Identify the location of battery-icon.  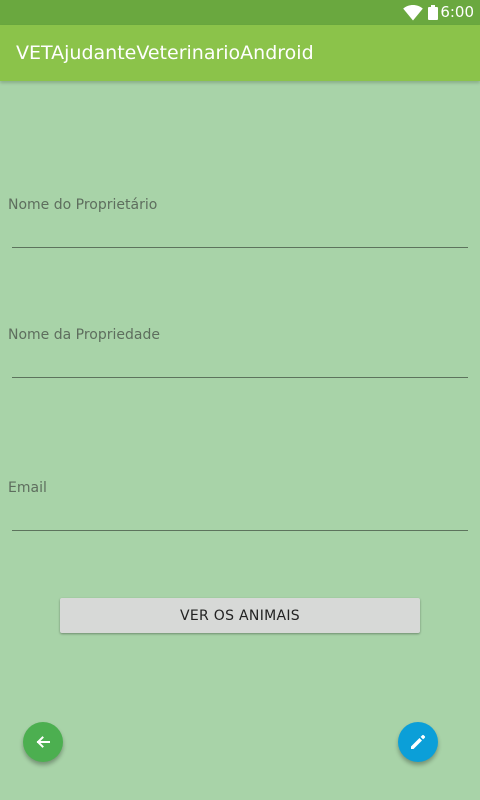
(433, 12).